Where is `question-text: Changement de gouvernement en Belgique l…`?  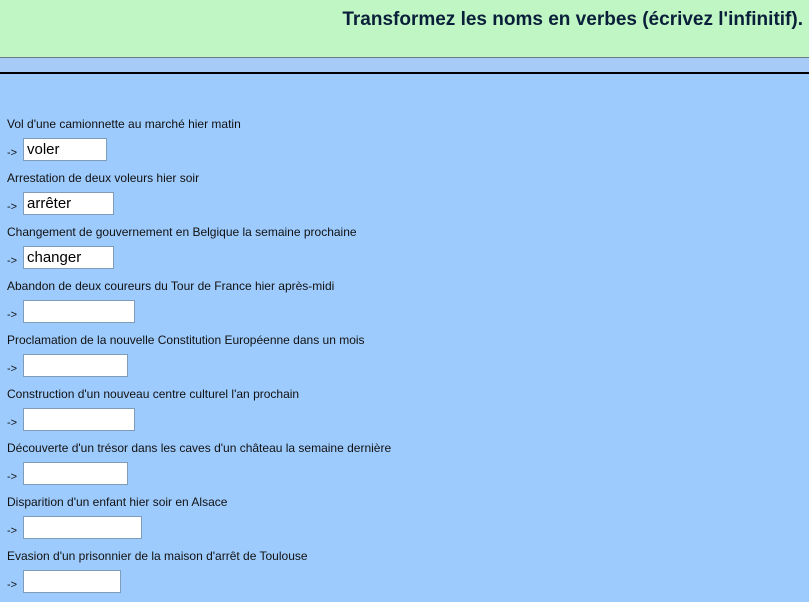
question-text: Changement de gouvernement en Belgique l… is located at coordinates (182, 232).